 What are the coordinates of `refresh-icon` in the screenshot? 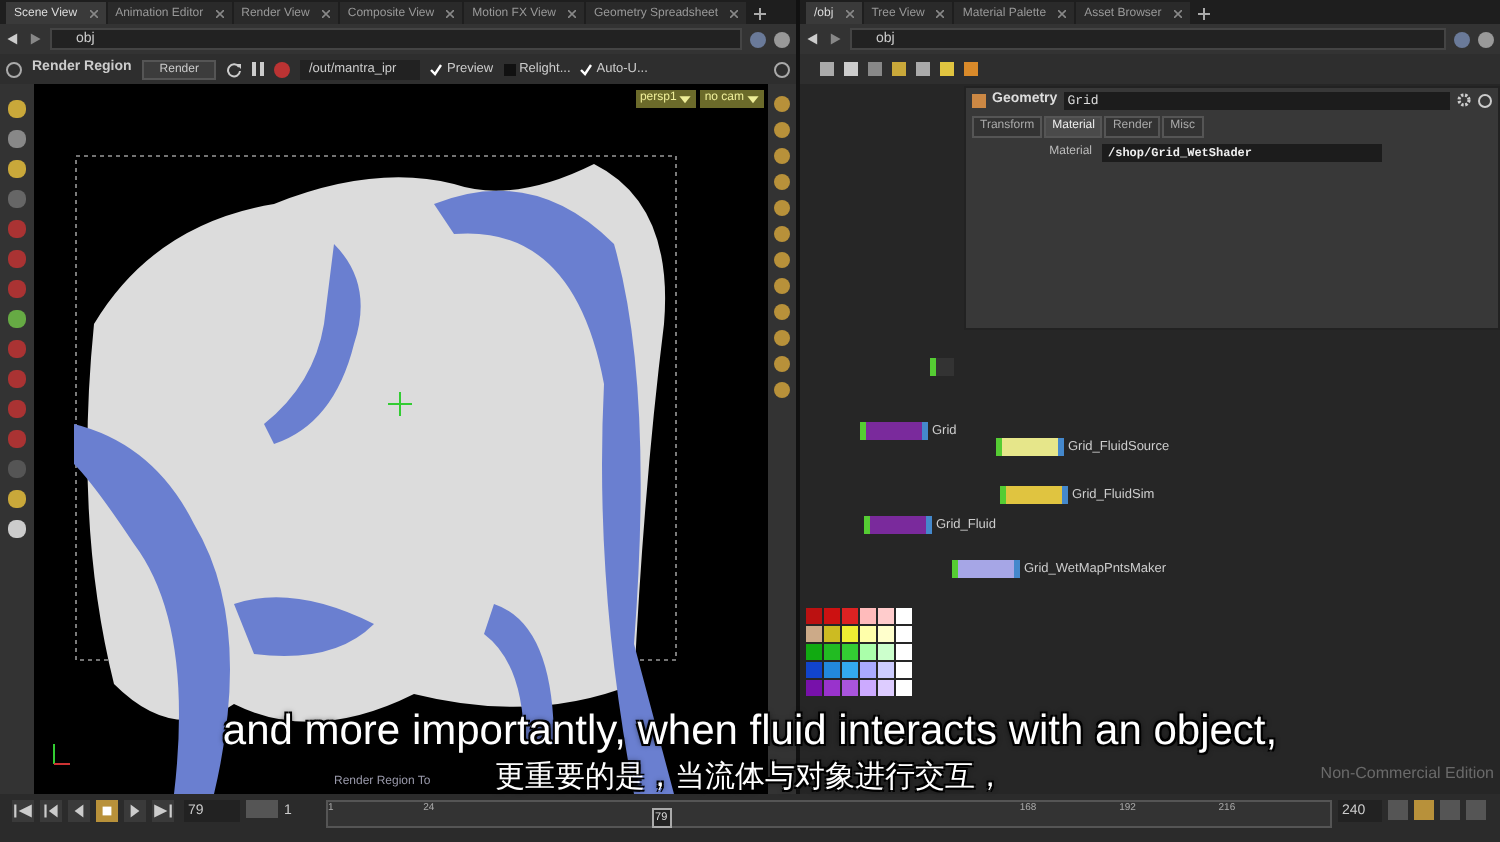 It's located at (234, 69).